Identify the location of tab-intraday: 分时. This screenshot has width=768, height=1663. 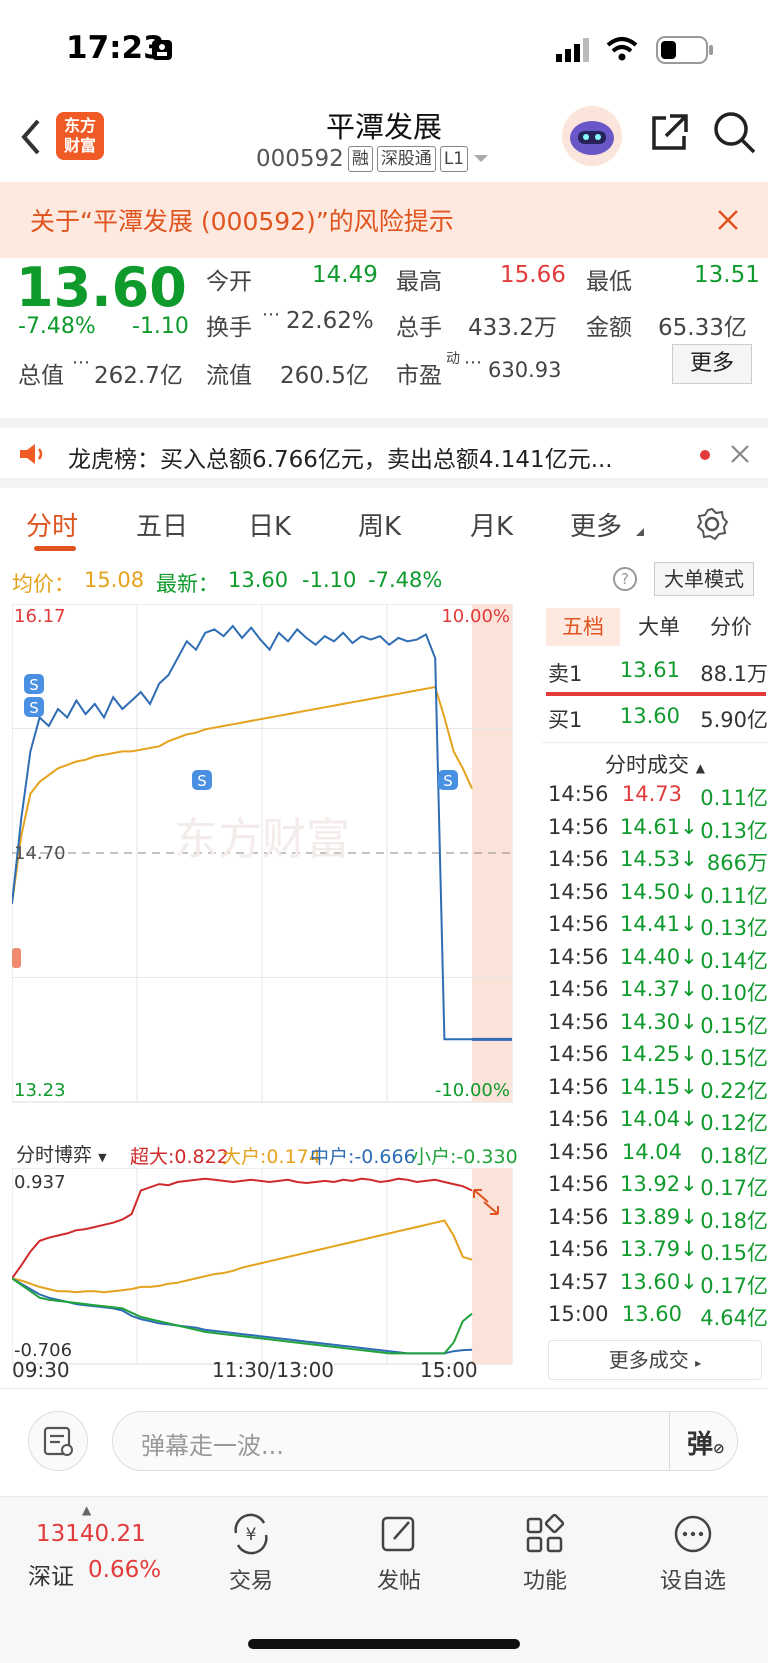
(52, 524).